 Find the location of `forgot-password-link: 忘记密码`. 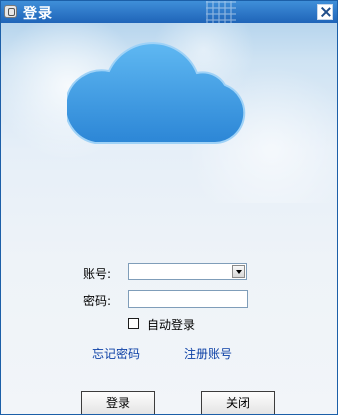

forgot-password-link: 忘记密码 is located at coordinates (116, 353).